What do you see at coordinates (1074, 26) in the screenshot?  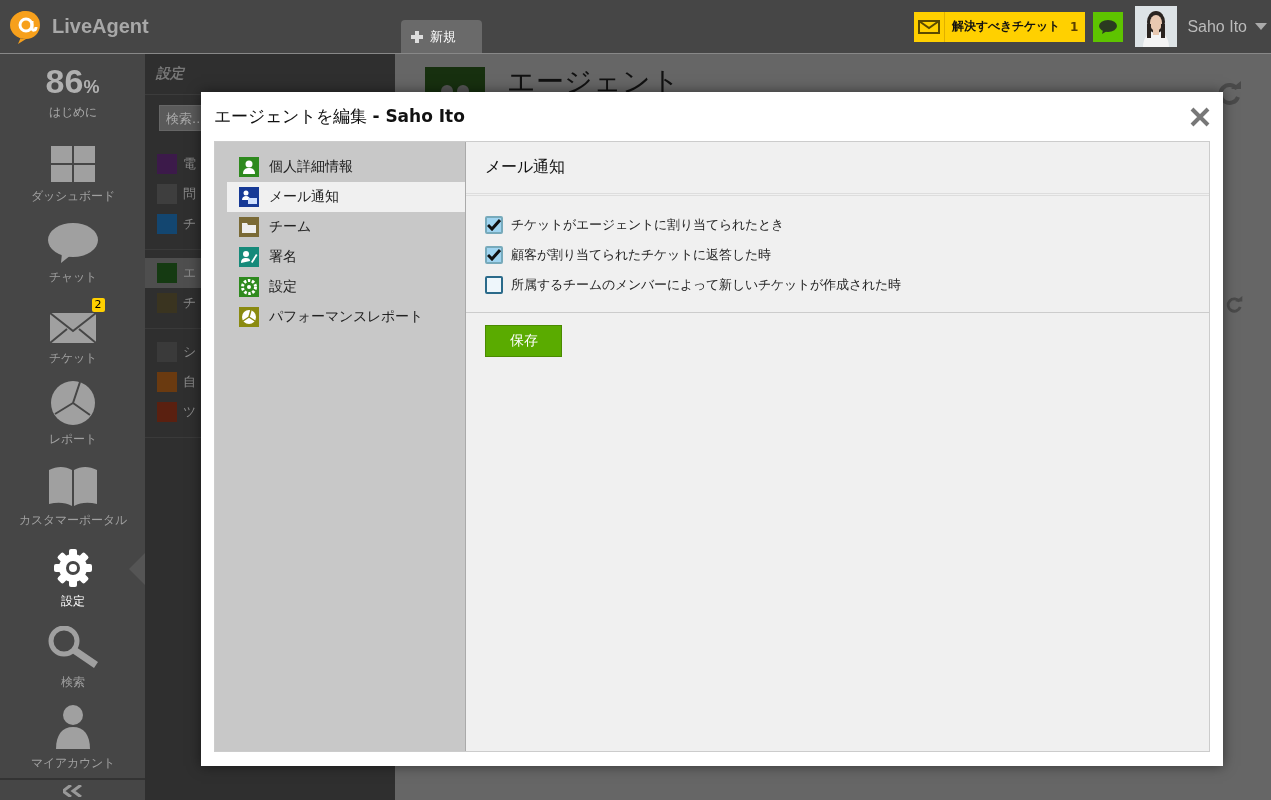 I see `tickets-count: 1` at bounding box center [1074, 26].